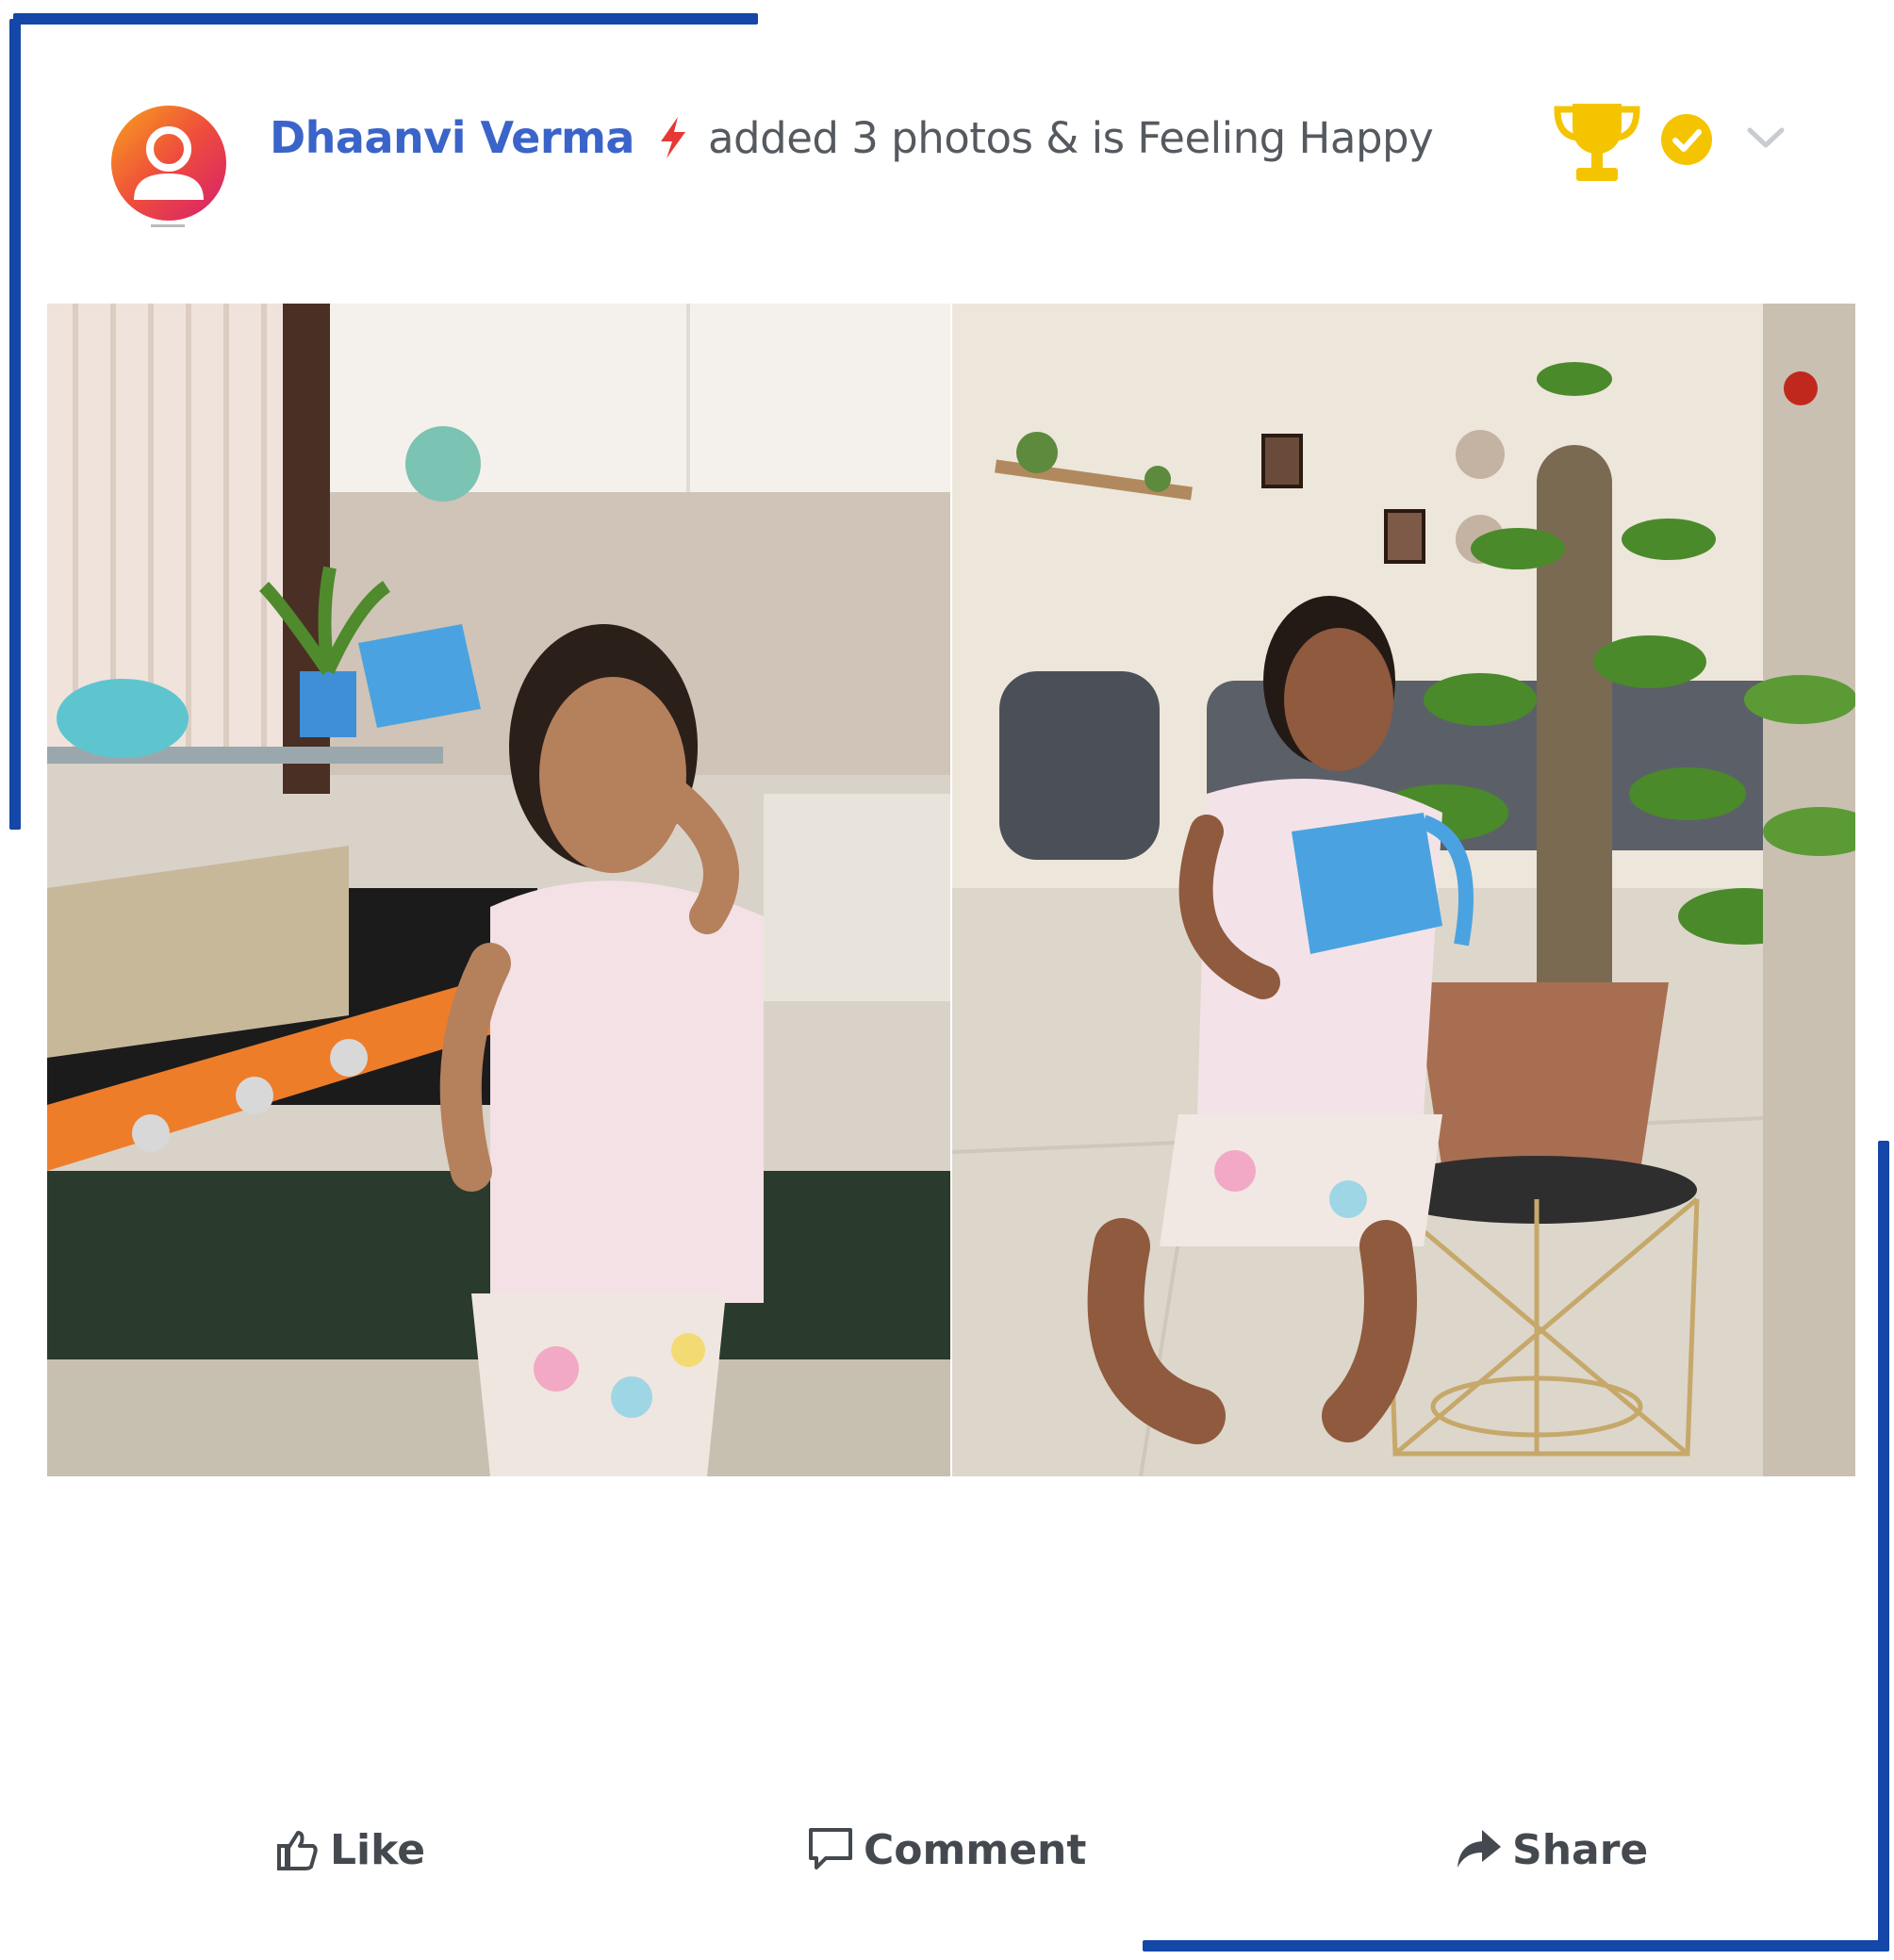 The width and height of the screenshot is (1894, 1960). I want to click on share-button: Share, so click(1552, 1850).